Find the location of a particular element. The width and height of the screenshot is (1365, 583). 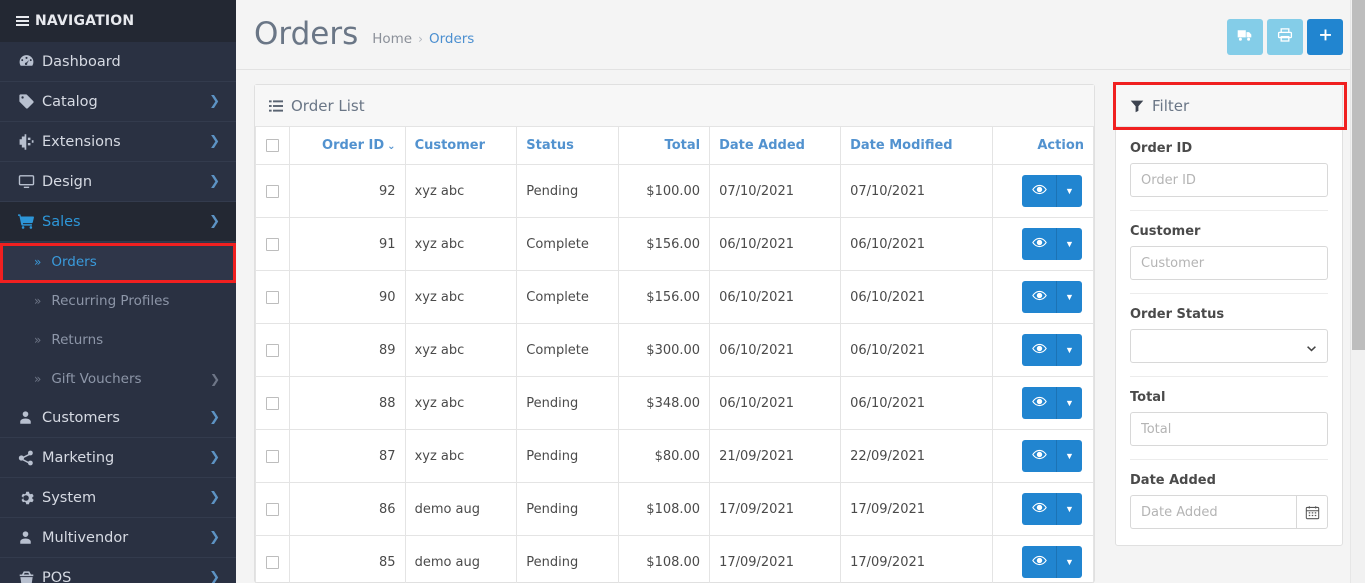

navigation-header: NAVIGATION is located at coordinates (118, 21).